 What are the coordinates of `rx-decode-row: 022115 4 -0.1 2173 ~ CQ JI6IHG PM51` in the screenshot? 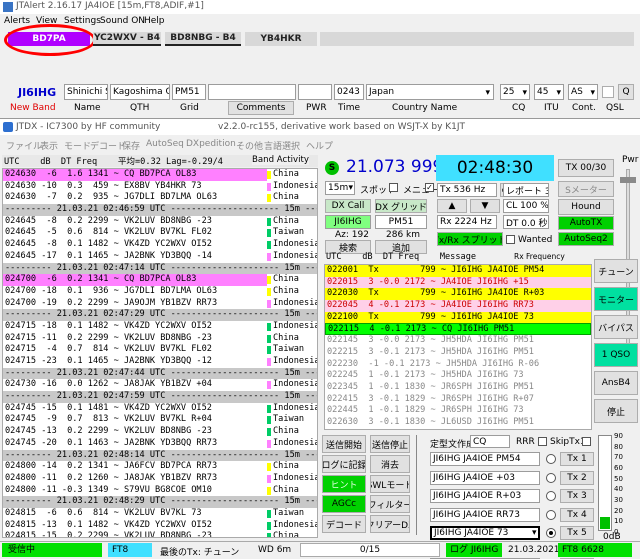 It's located at (458, 329).